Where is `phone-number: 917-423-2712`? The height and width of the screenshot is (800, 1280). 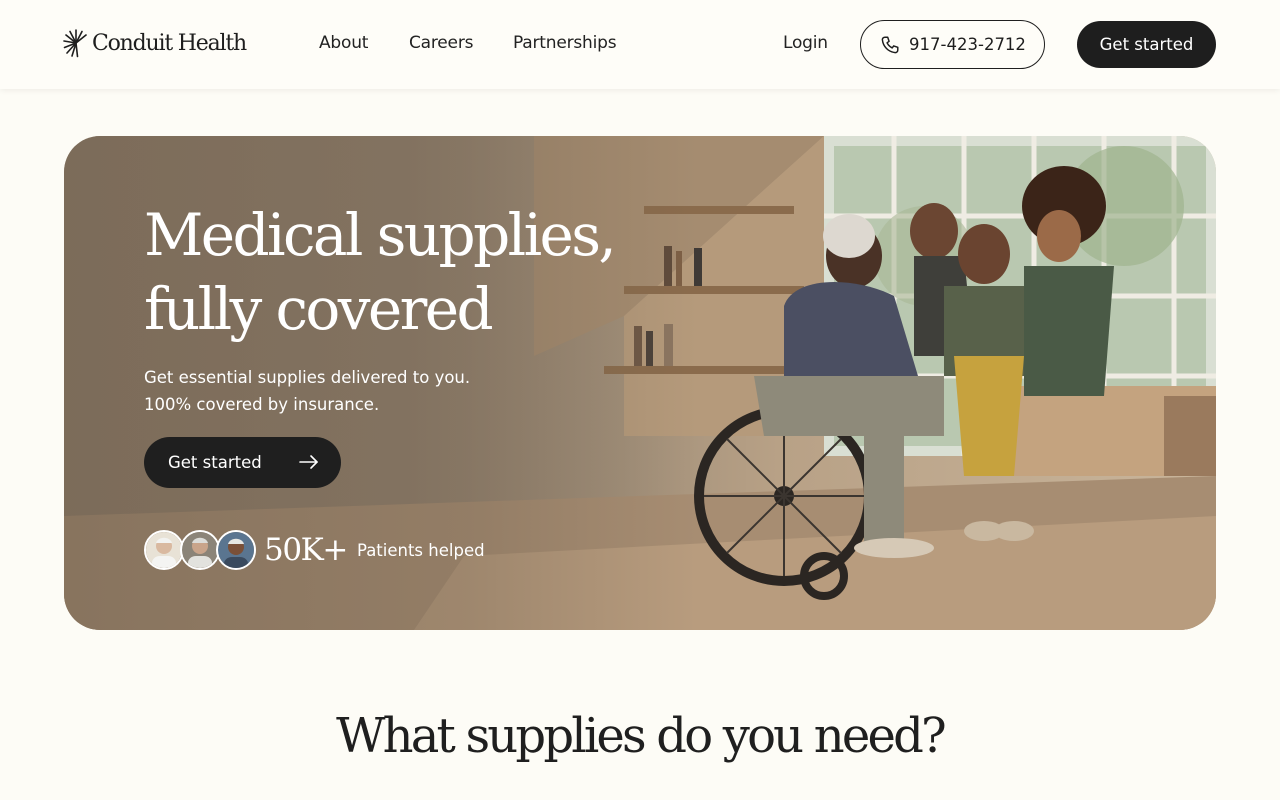 phone-number: 917-423-2712 is located at coordinates (967, 44).